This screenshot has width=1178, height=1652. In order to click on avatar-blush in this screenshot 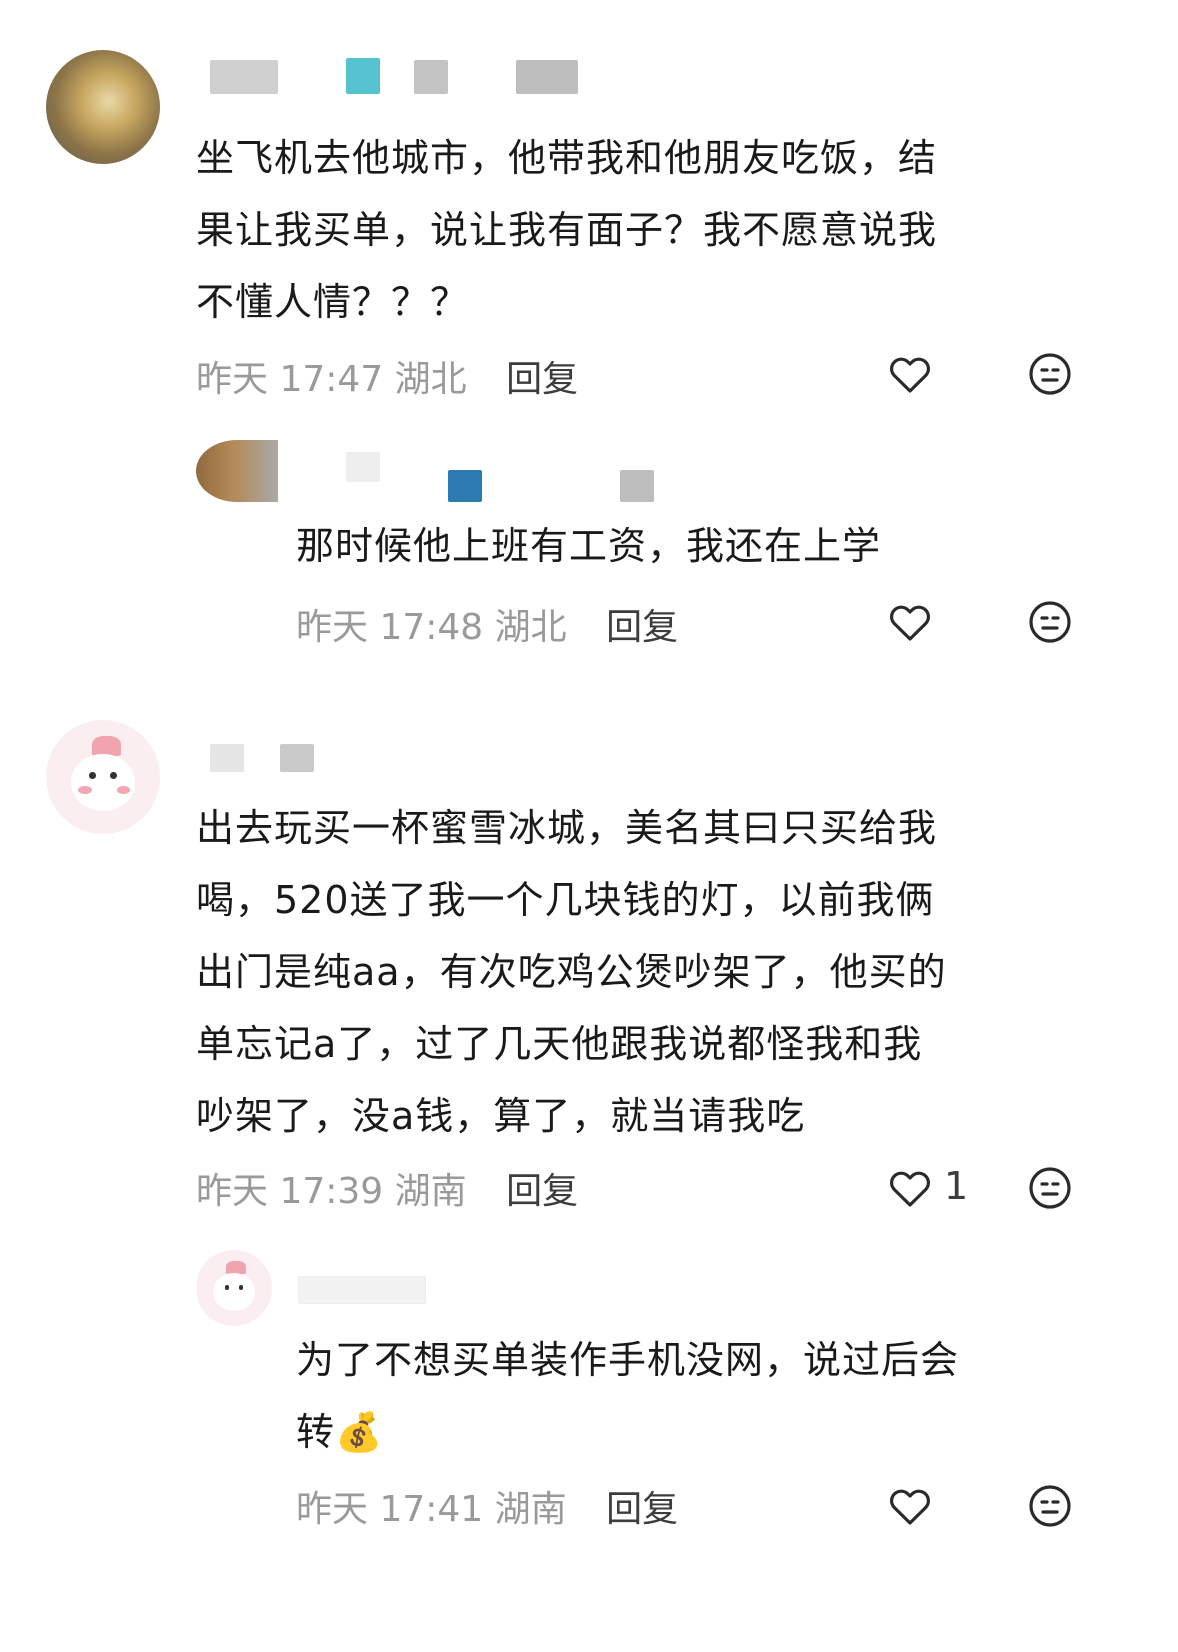, I will do `click(84, 790)`.